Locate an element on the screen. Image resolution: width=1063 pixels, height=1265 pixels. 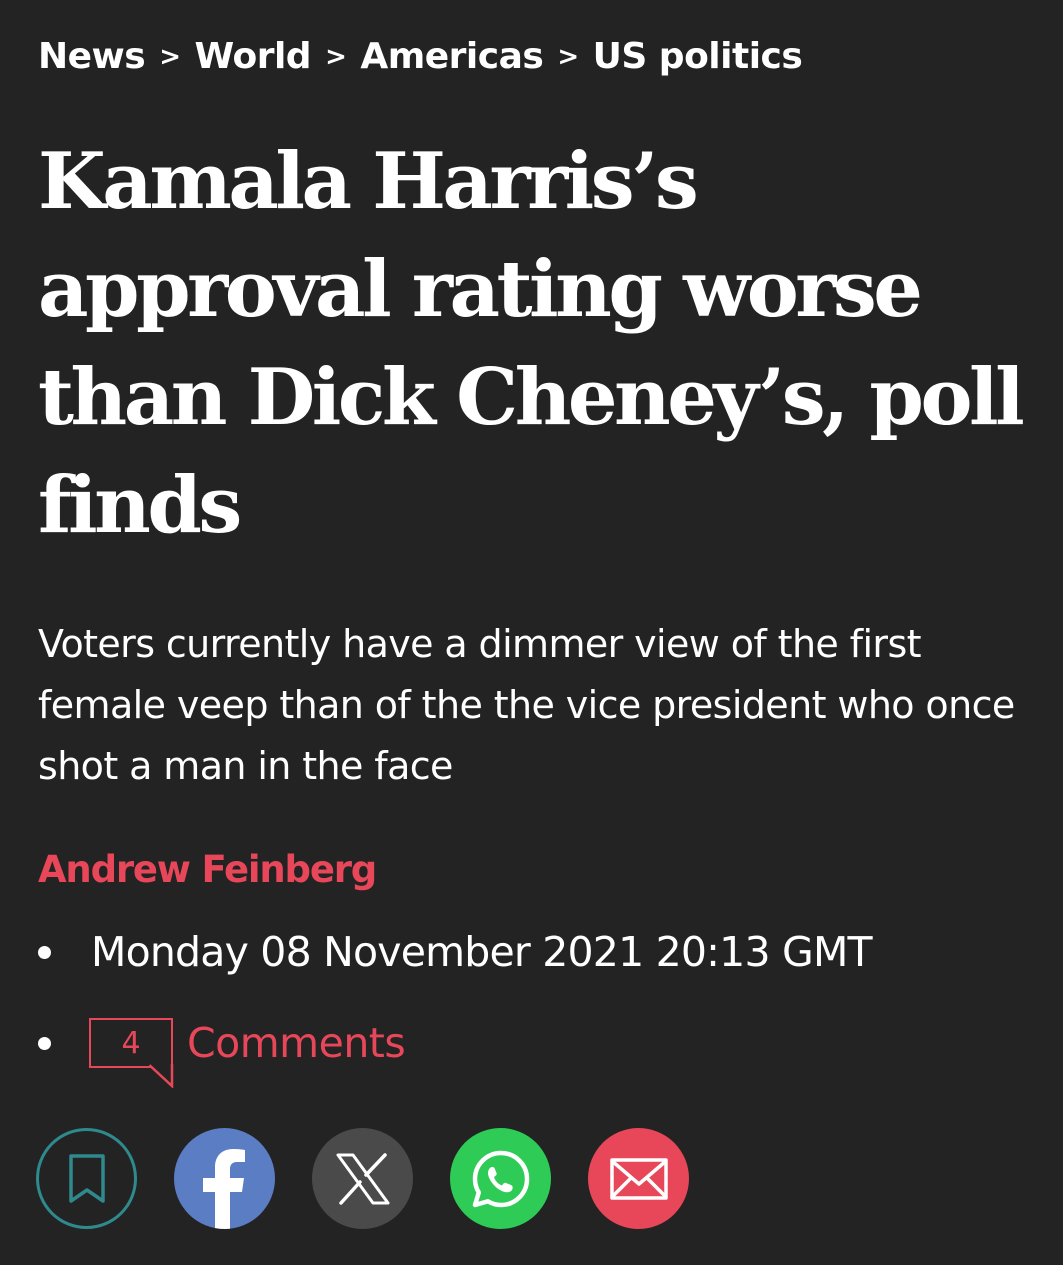
comments-link: 4 Comments is located at coordinates (247, 1053).